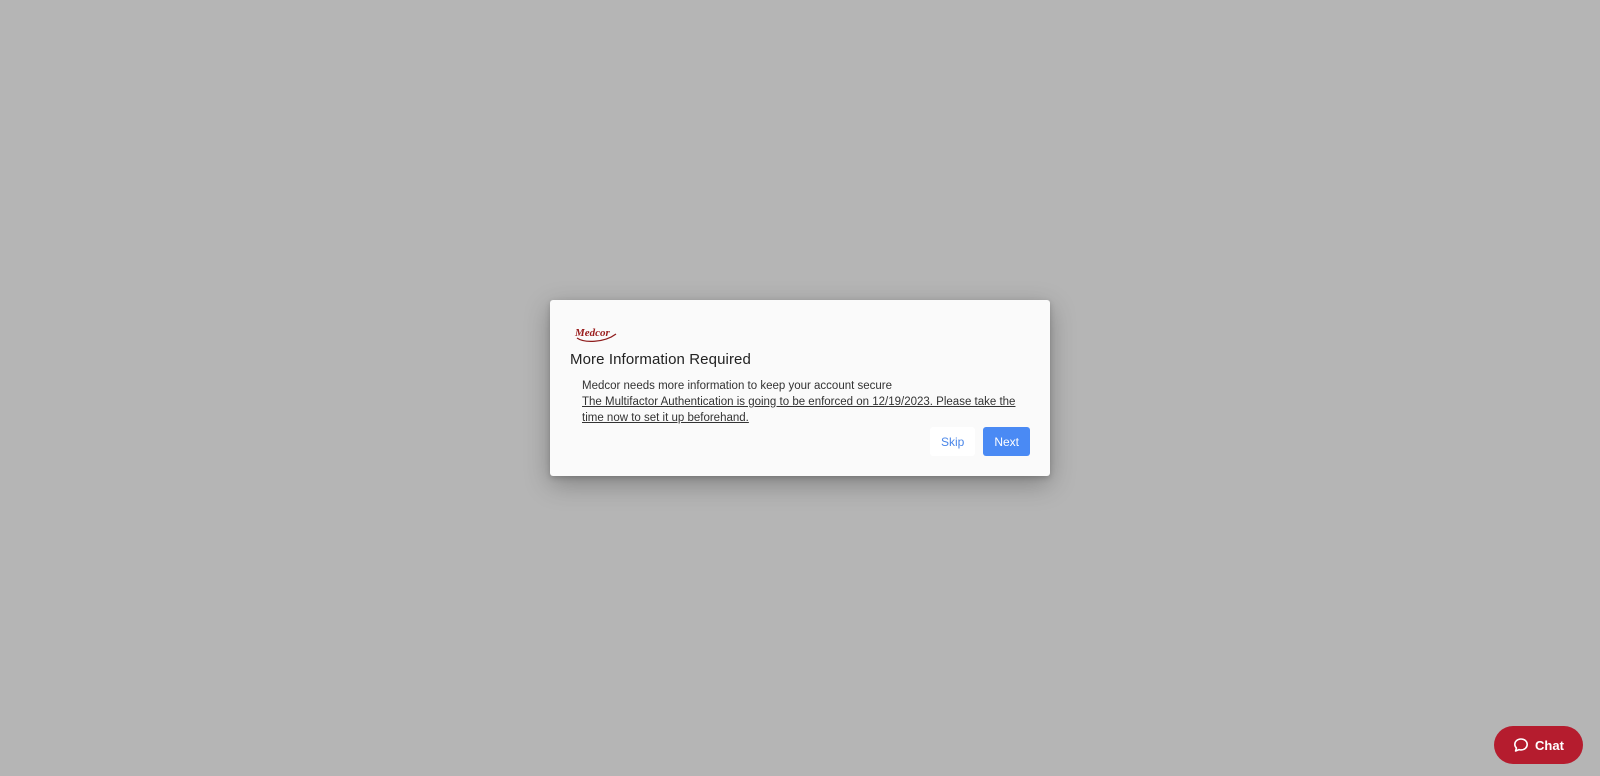  What do you see at coordinates (1006, 441) in the screenshot?
I see `next-button: Next` at bounding box center [1006, 441].